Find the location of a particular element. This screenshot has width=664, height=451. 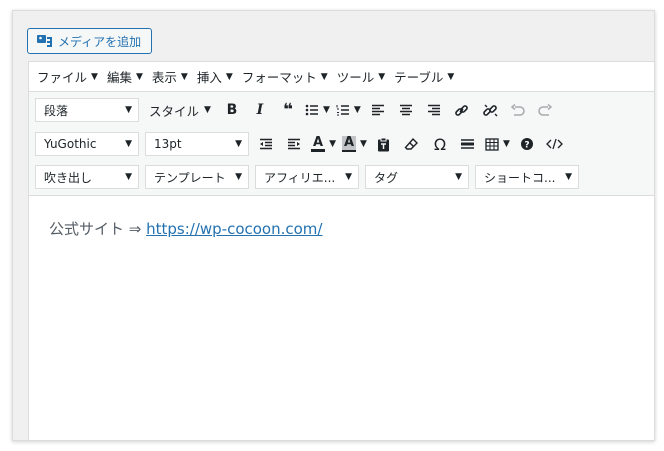

blockquote-icon: ❝ is located at coordinates (287, 110).